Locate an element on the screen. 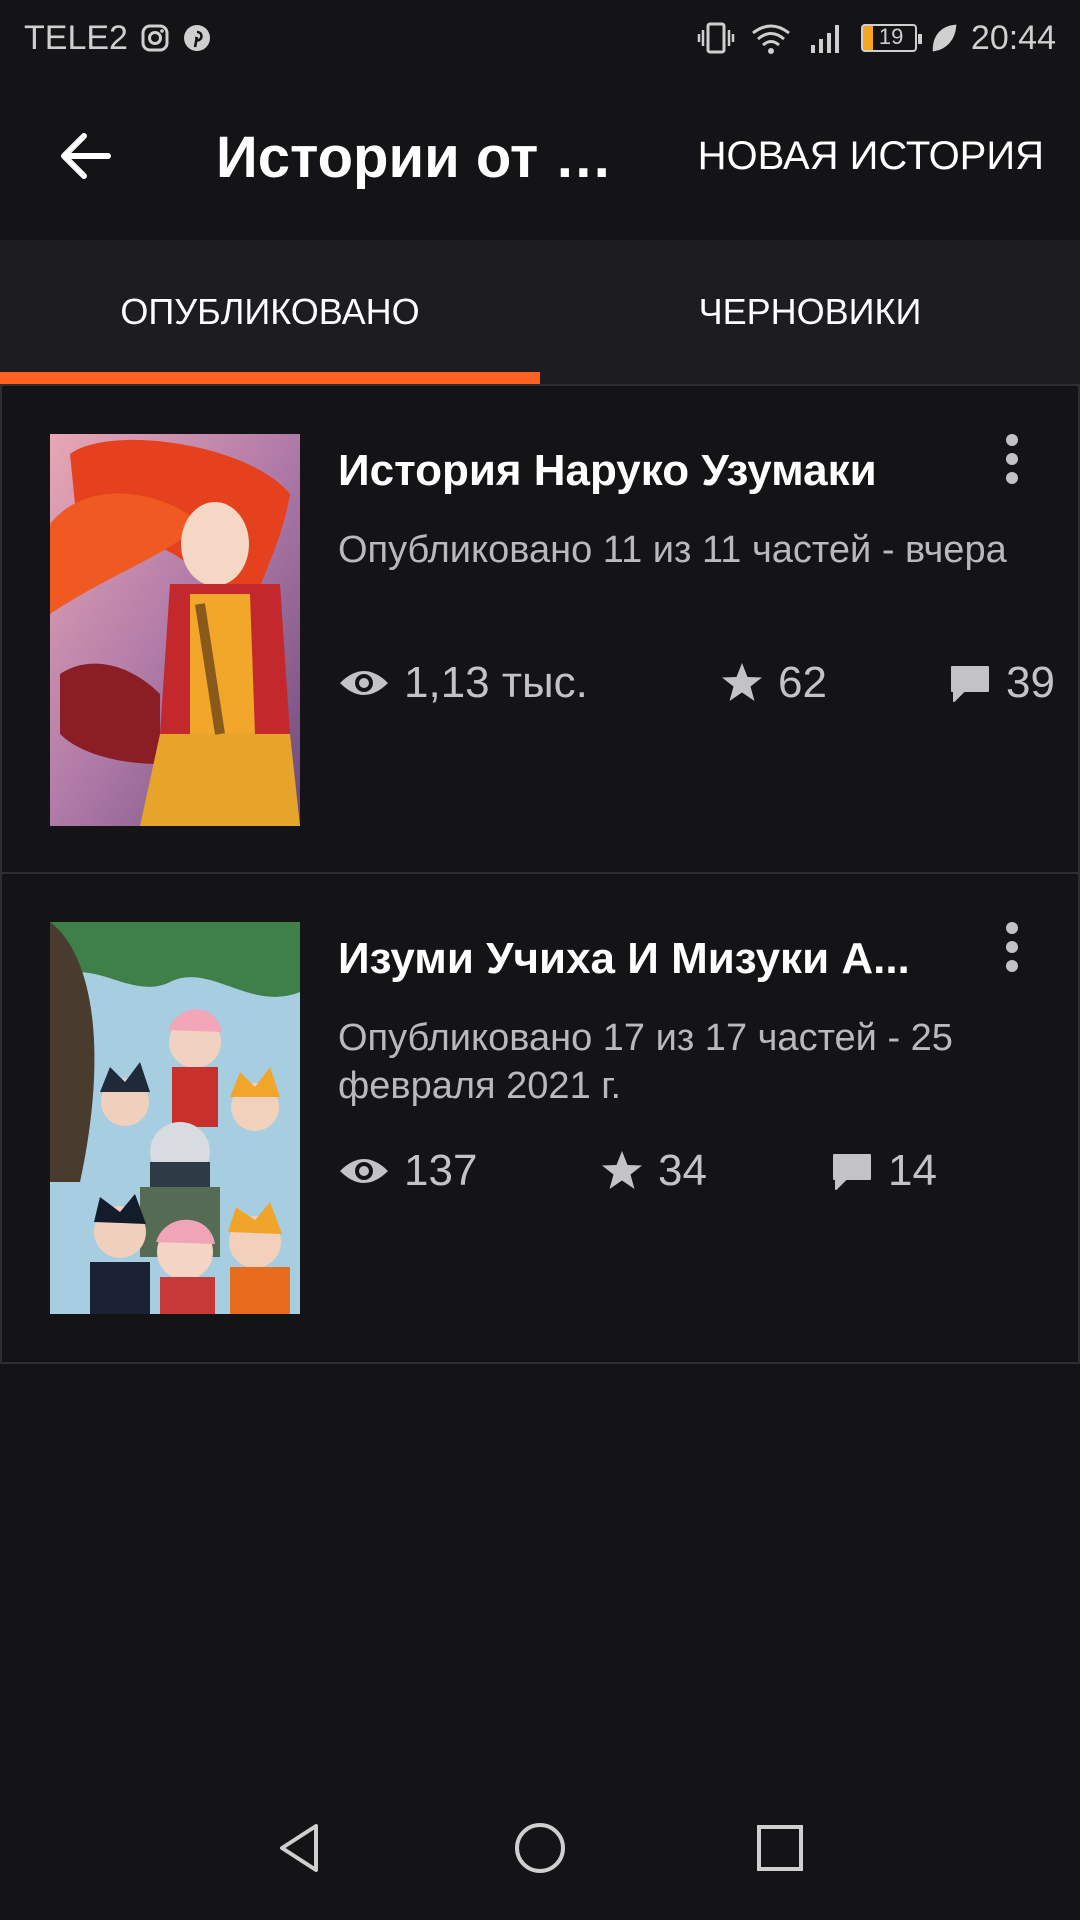  system-nav-bar is located at coordinates (540, 1850).